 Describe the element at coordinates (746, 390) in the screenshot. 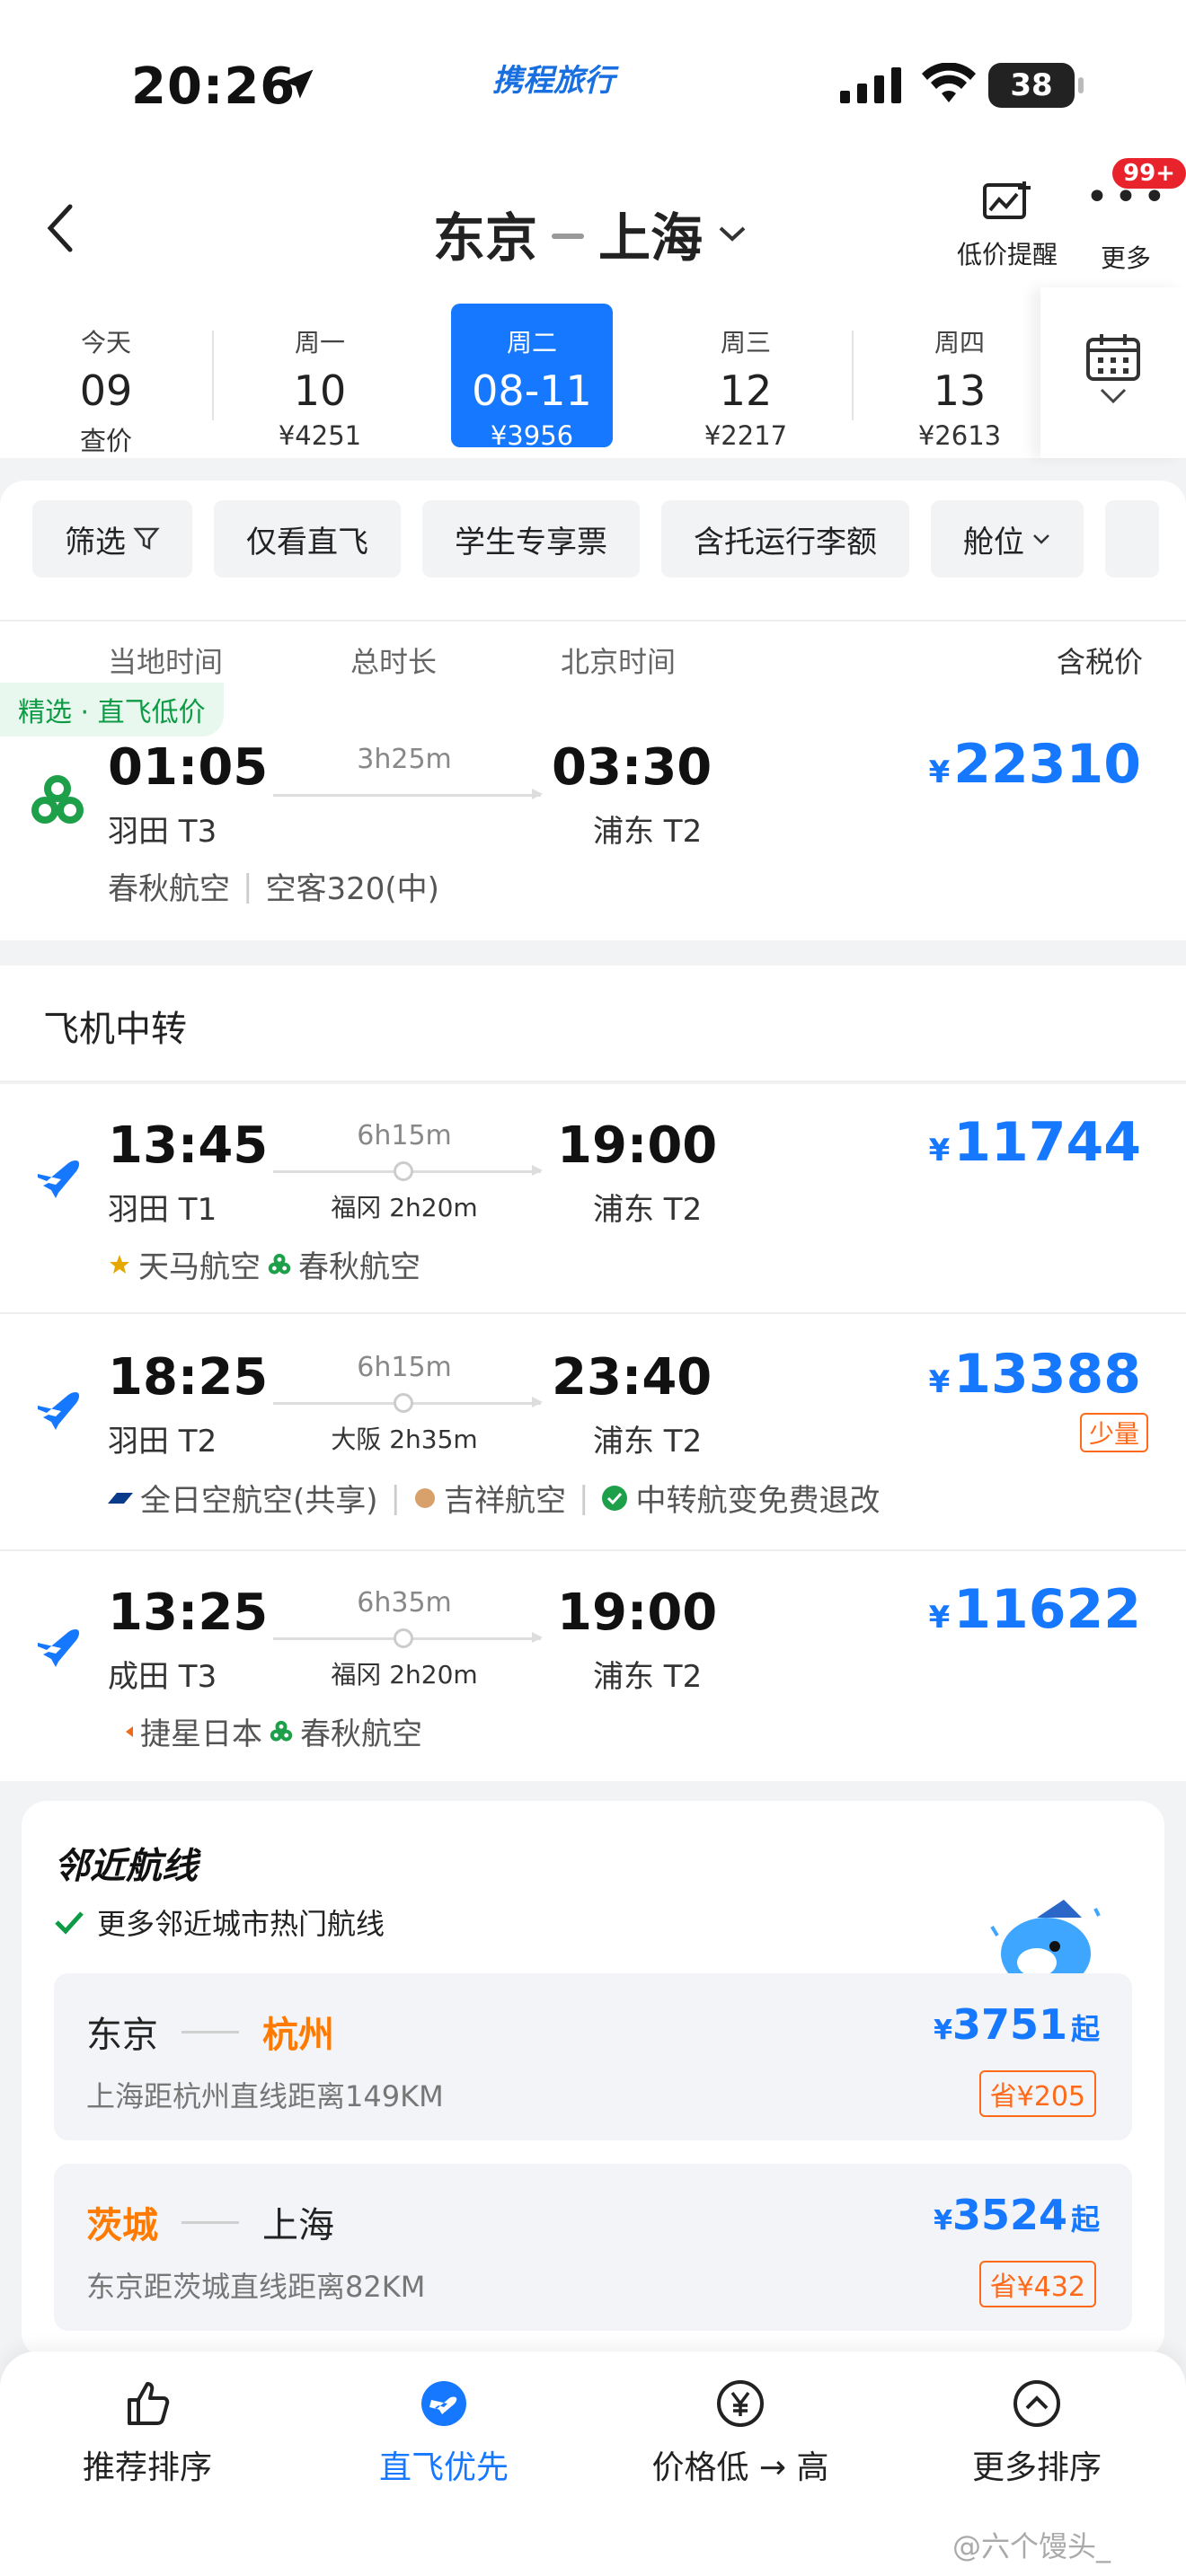

I see `date-day: 12` at that location.